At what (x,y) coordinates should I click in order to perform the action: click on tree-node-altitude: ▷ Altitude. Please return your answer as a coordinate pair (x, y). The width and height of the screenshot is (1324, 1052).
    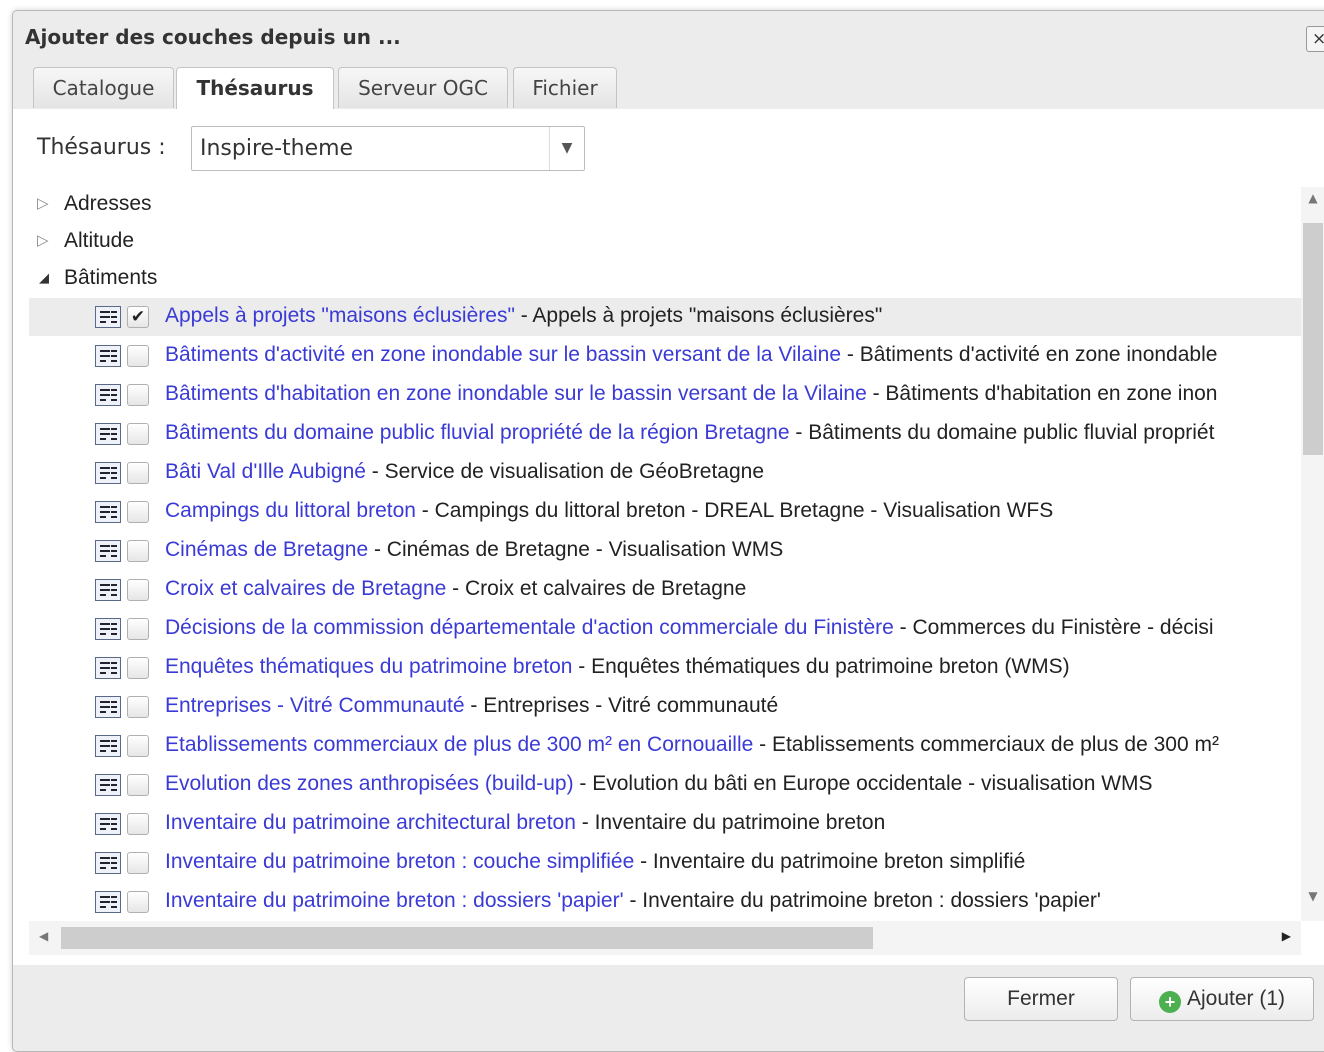
    Looking at the image, I should click on (666, 242).